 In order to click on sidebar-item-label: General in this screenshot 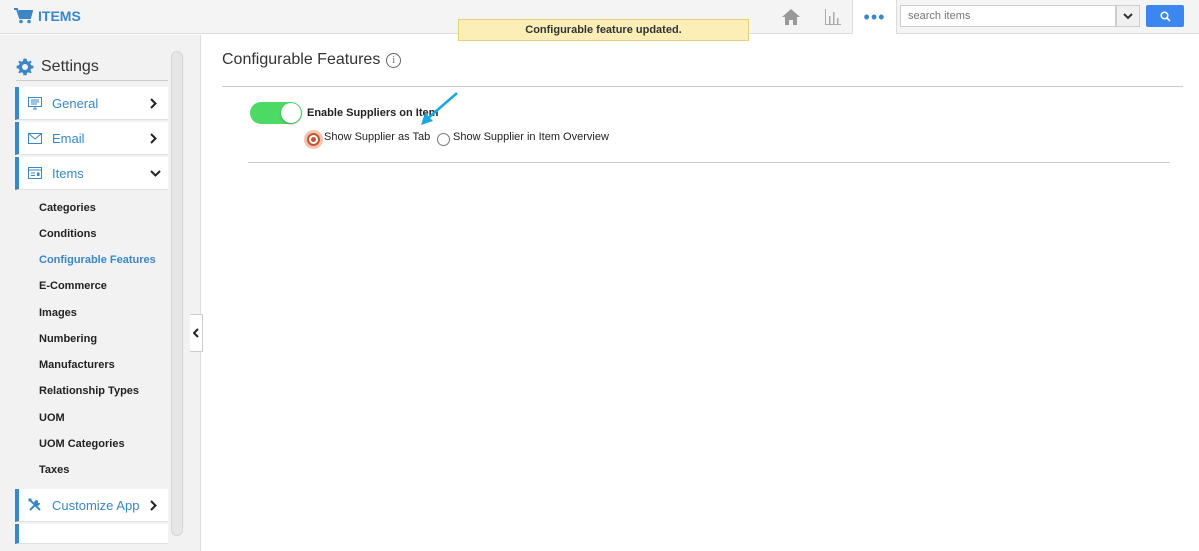, I will do `click(75, 103)`.